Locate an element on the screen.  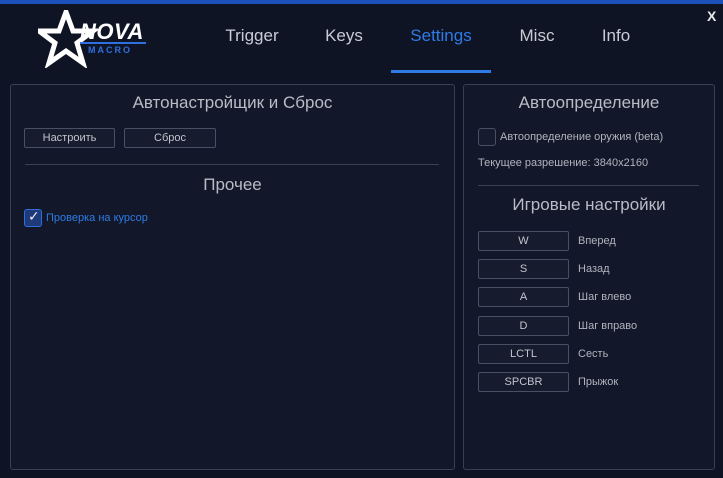
keybind-right-button: D is located at coordinates (523, 326).